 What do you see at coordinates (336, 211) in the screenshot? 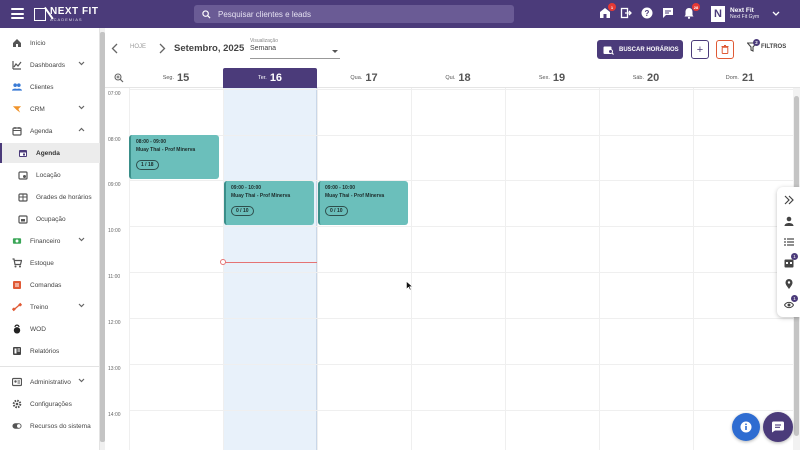
I see `event-capacity: 0 / 10` at bounding box center [336, 211].